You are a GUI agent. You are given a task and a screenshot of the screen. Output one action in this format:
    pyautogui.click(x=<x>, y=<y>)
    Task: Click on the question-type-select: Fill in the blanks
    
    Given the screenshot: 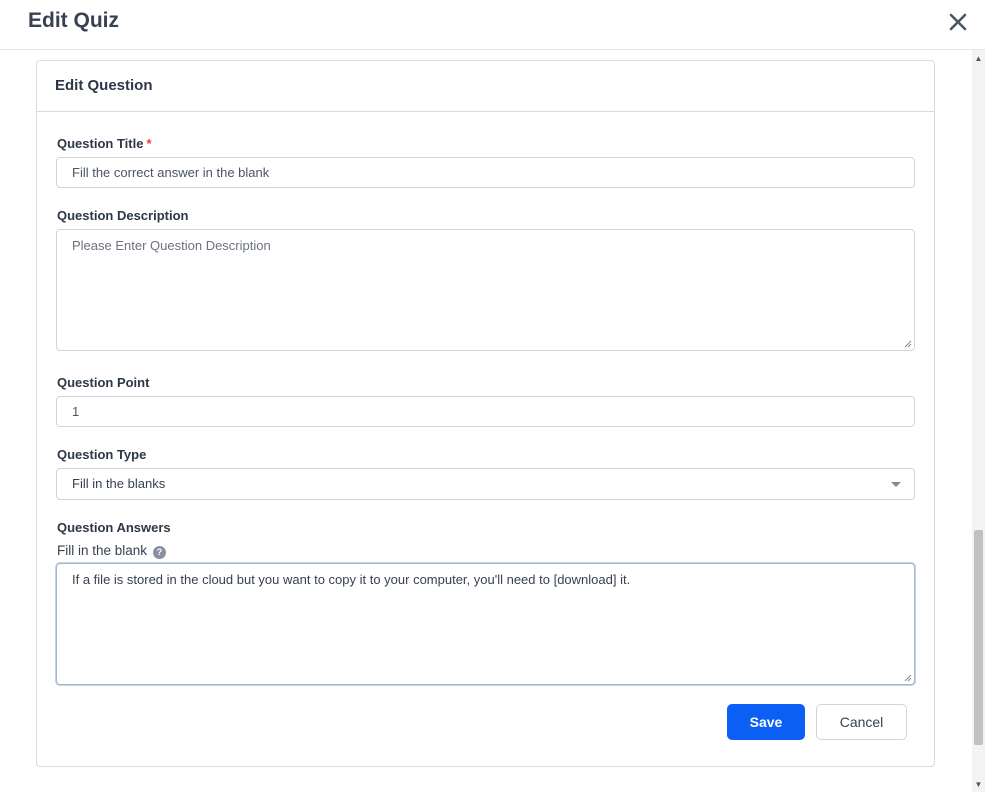 What is the action you would take?
    pyautogui.click(x=485, y=484)
    